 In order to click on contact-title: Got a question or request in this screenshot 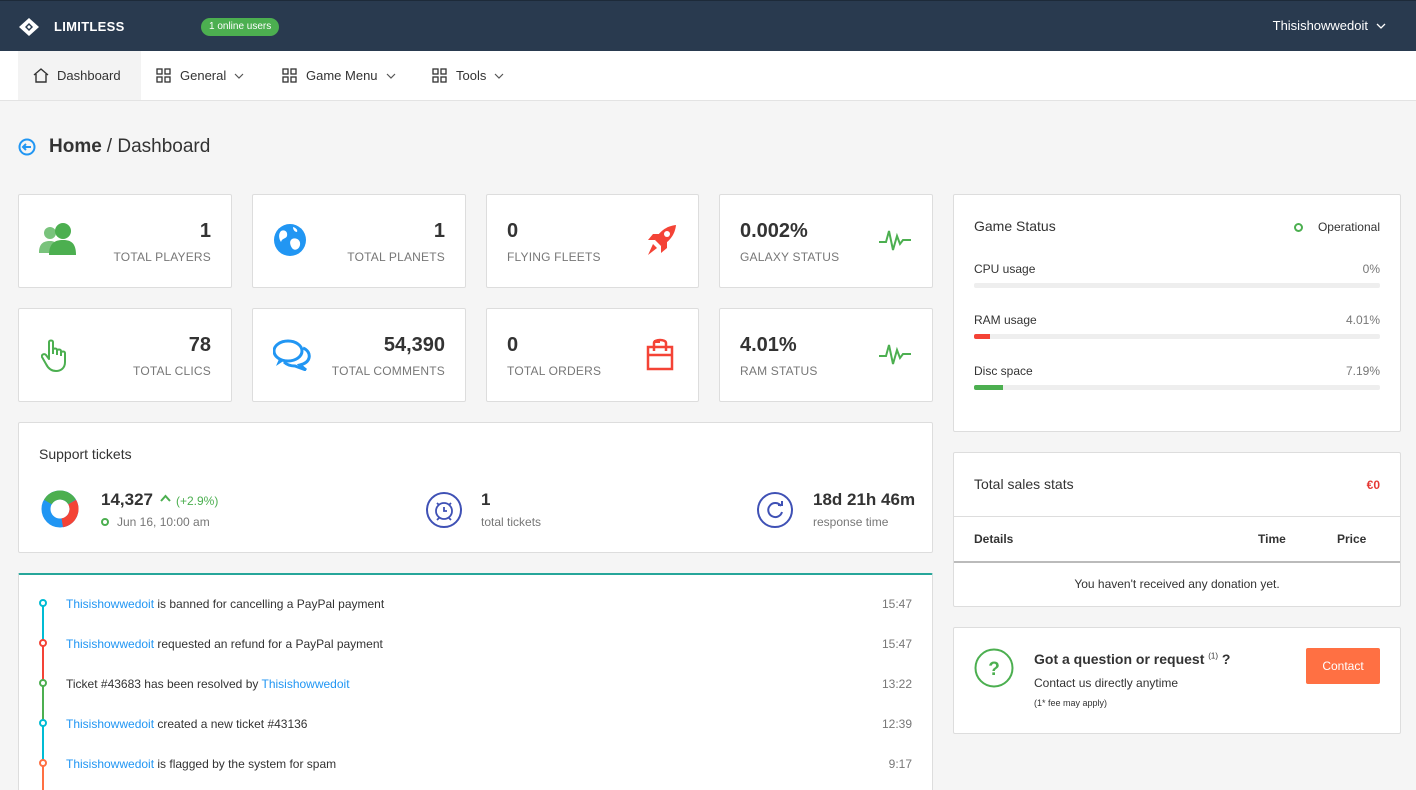, I will do `click(1119, 659)`.